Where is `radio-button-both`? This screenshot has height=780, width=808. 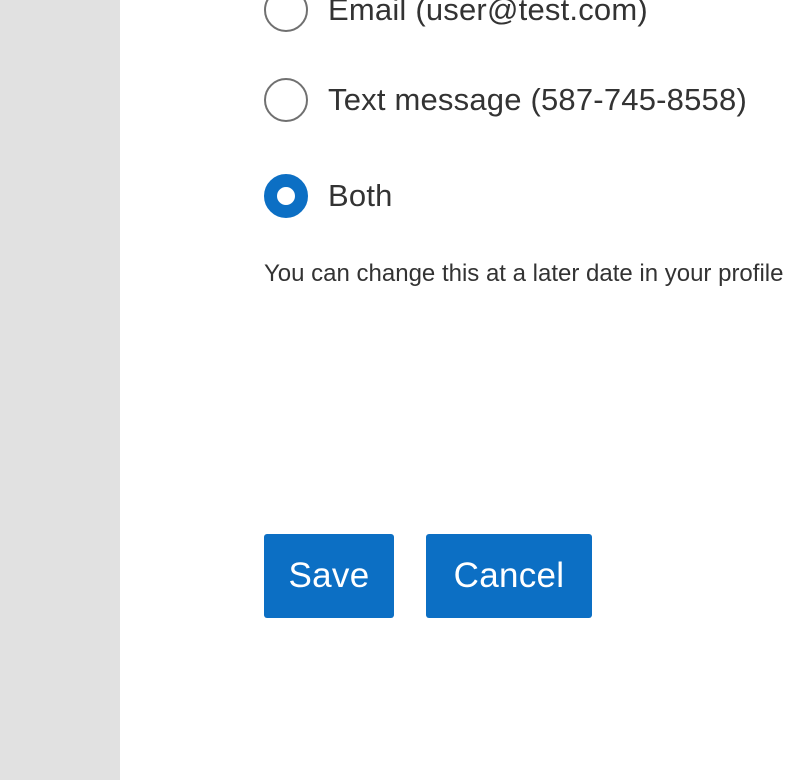 radio-button-both is located at coordinates (286, 196).